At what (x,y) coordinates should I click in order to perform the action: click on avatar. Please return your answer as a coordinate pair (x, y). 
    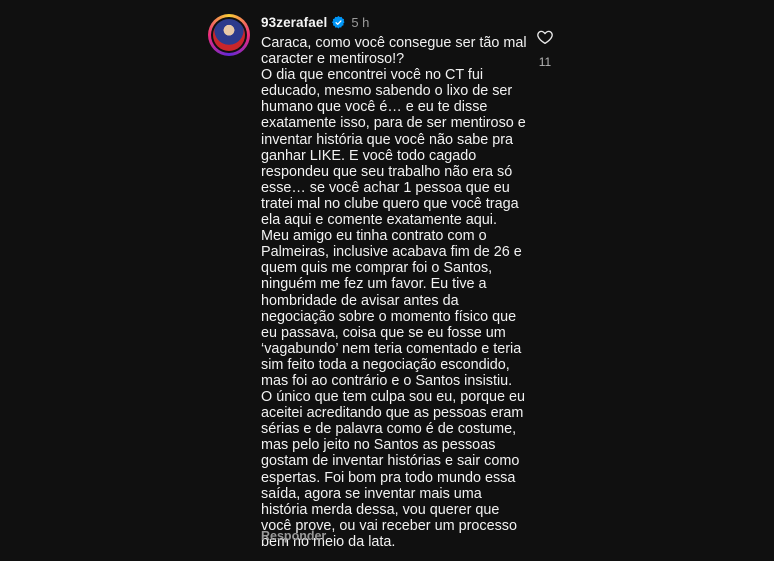
    Looking at the image, I should click on (229, 35).